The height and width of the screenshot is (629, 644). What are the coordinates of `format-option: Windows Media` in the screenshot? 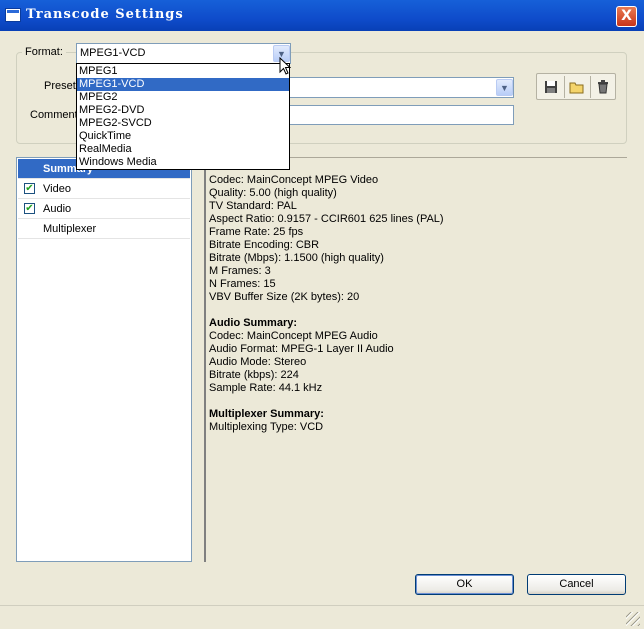 It's located at (183, 162).